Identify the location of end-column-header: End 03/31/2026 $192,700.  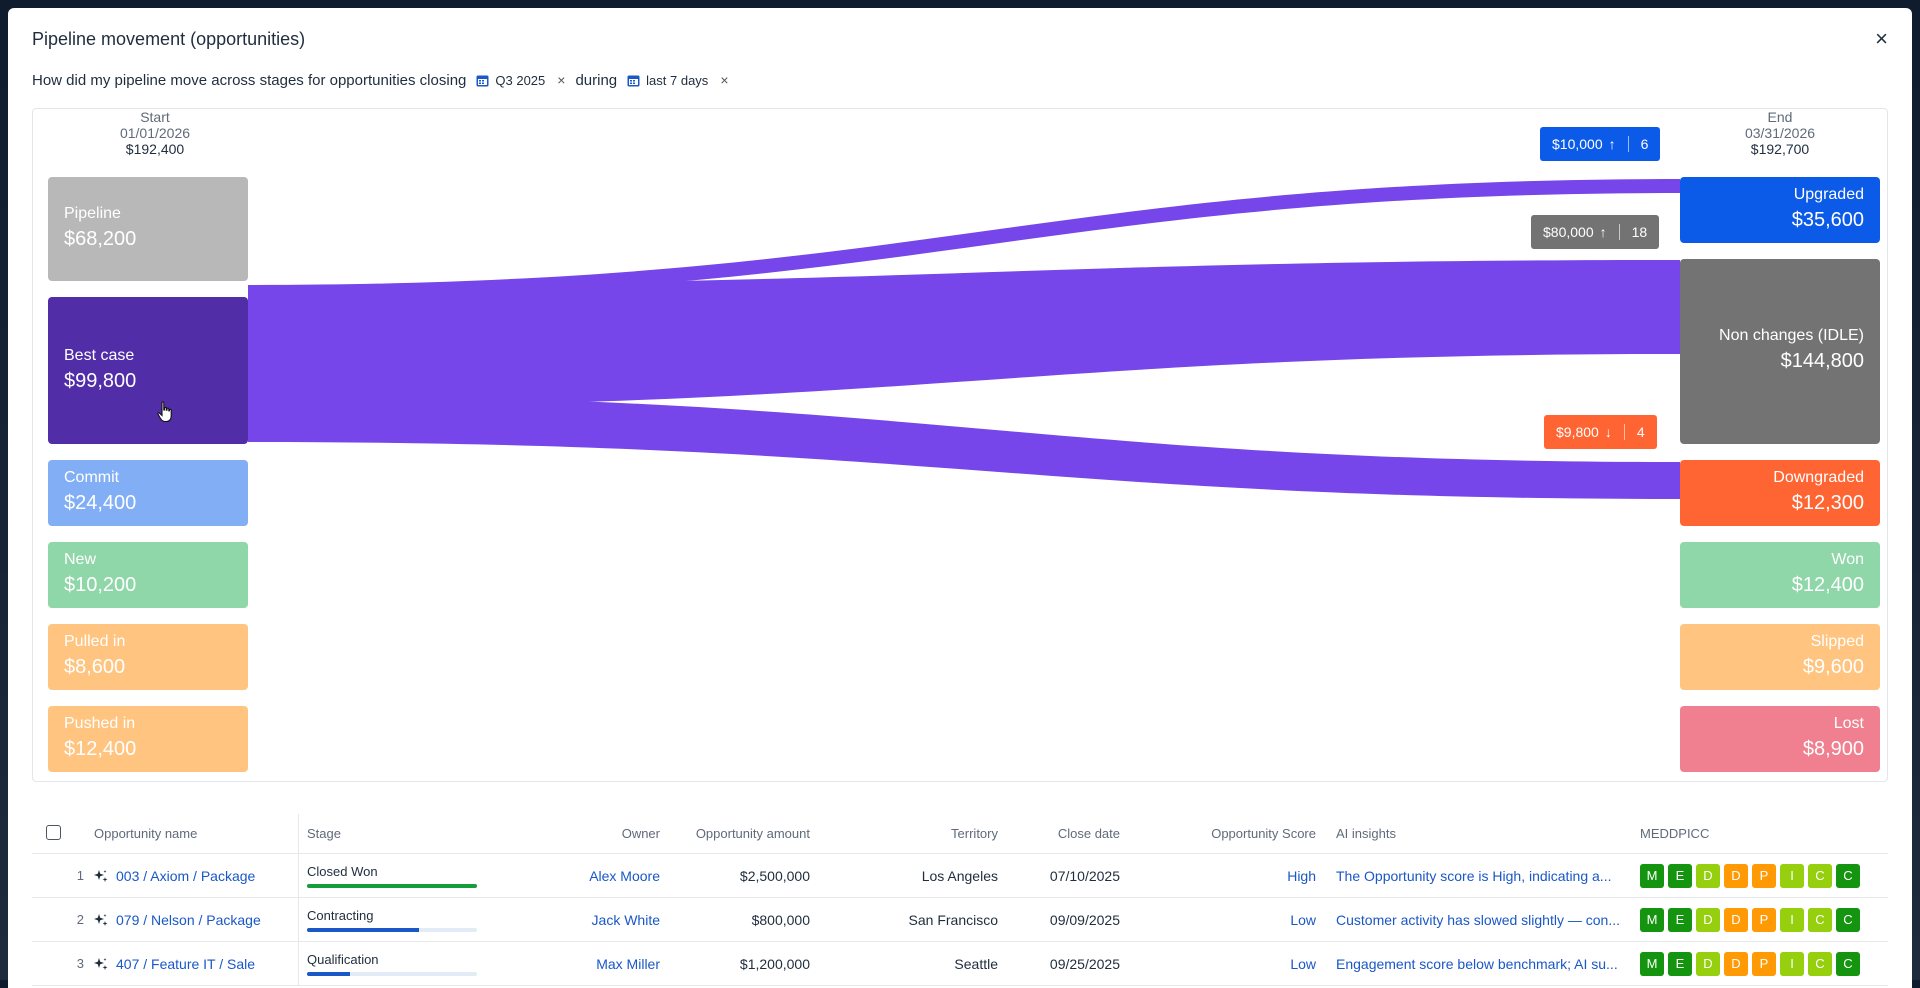
(1780, 133).